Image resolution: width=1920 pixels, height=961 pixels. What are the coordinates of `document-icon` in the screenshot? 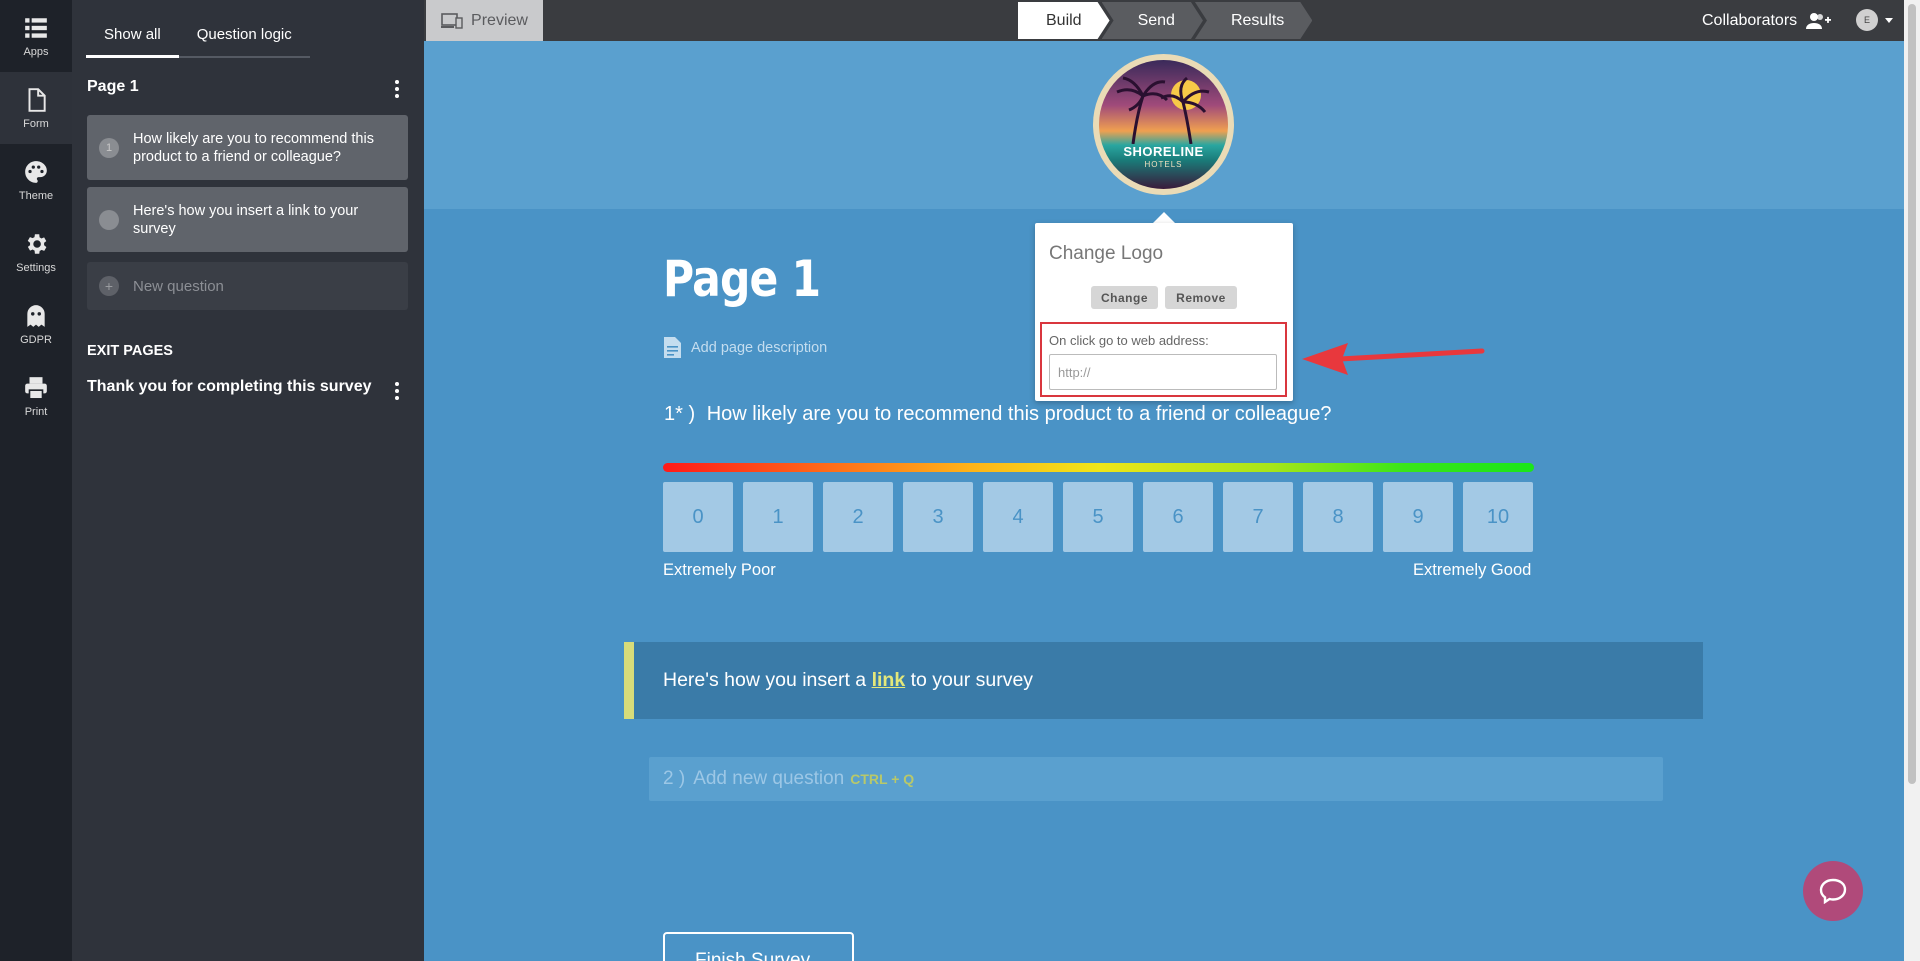 It's located at (672, 347).